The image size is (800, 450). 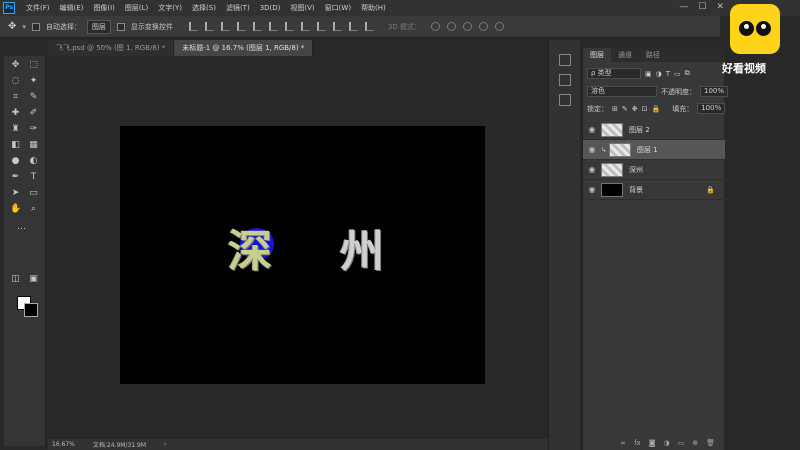 What do you see at coordinates (33, 193) in the screenshot?
I see `rectangle-tool-icon: ▭` at bounding box center [33, 193].